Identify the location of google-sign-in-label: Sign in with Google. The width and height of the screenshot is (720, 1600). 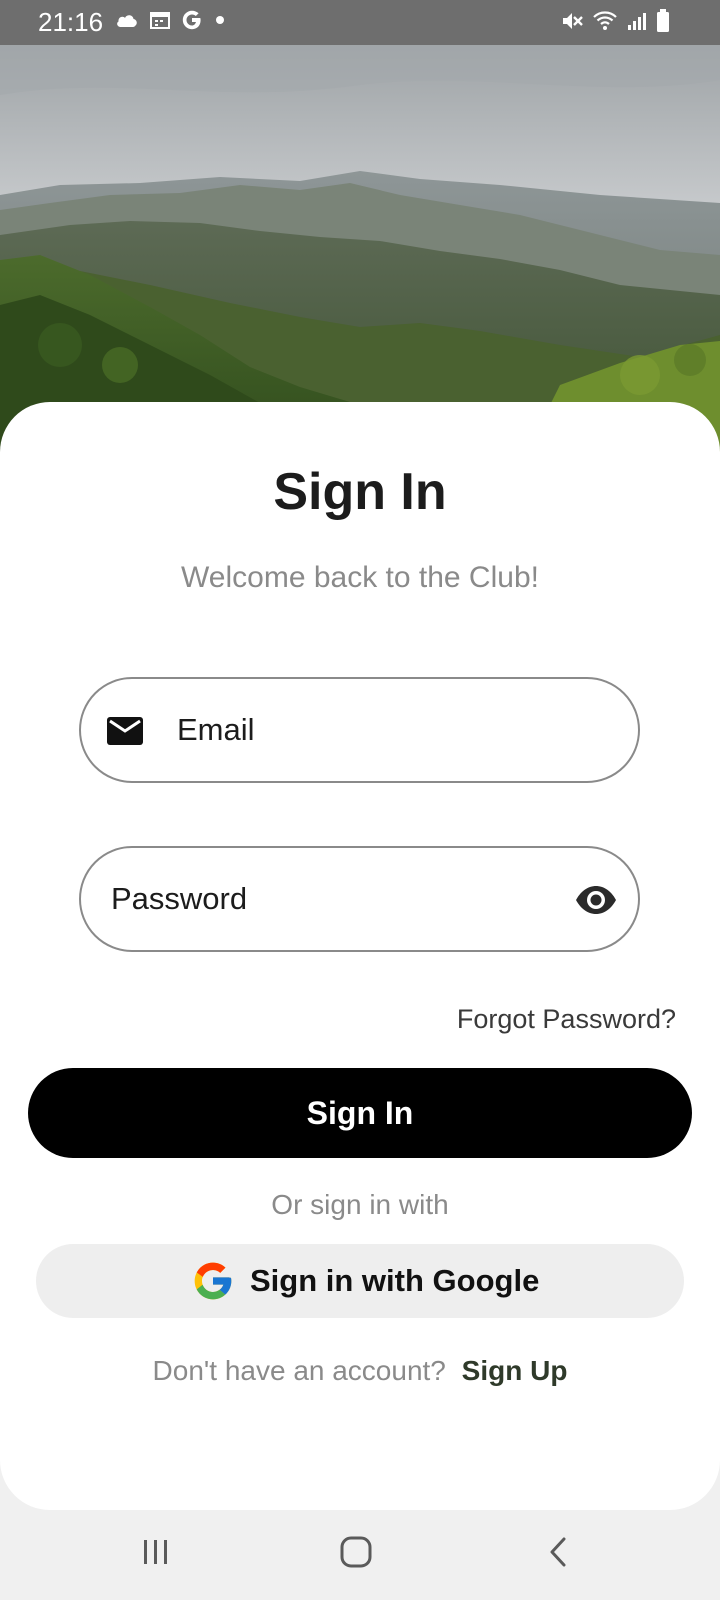
(395, 1280).